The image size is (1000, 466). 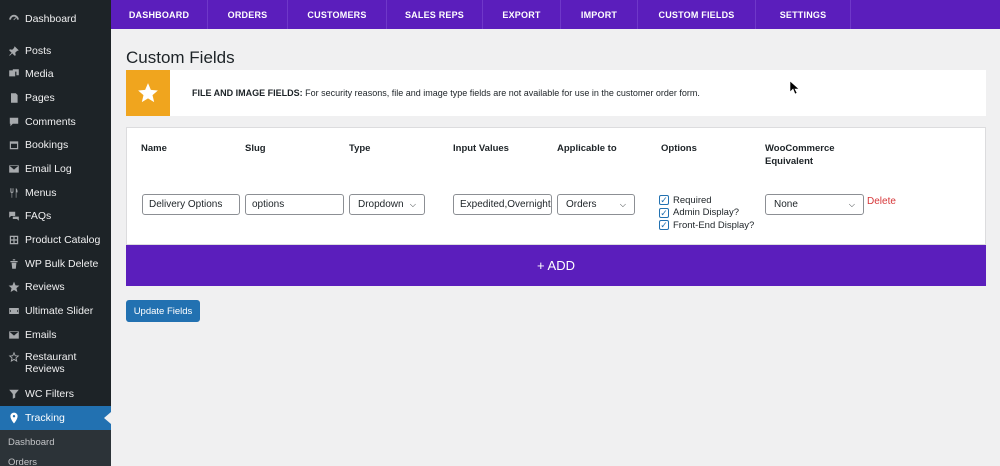 I want to click on add-field-button: + ADD, so click(x=556, y=265).